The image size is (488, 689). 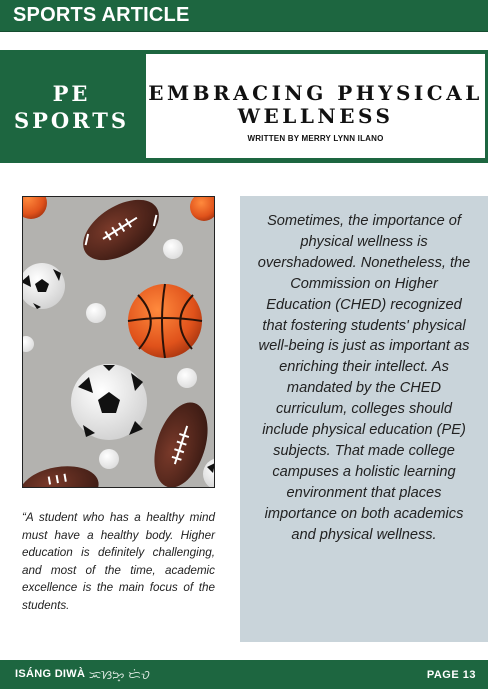 I want to click on category-line-2: SPORTS, so click(x=71, y=120).